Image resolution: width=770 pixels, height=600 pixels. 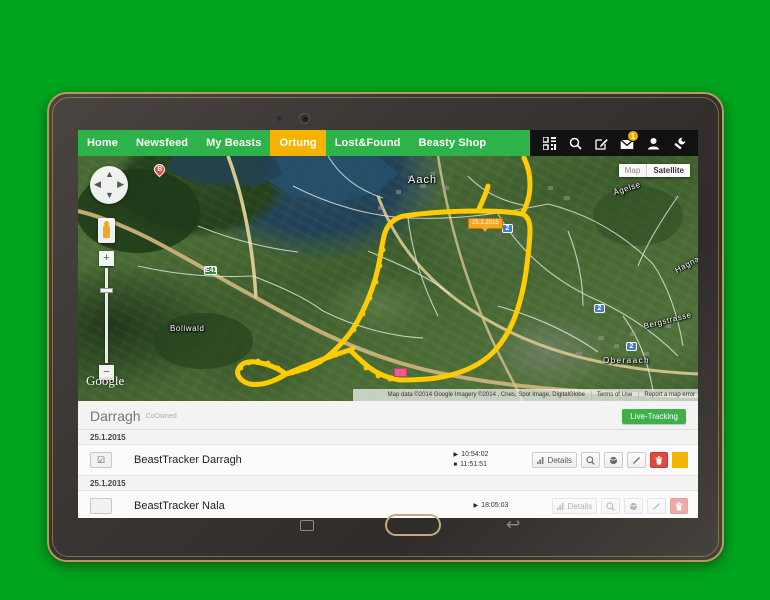 I want to click on pan-up-icon: ▲, so click(x=109, y=174).